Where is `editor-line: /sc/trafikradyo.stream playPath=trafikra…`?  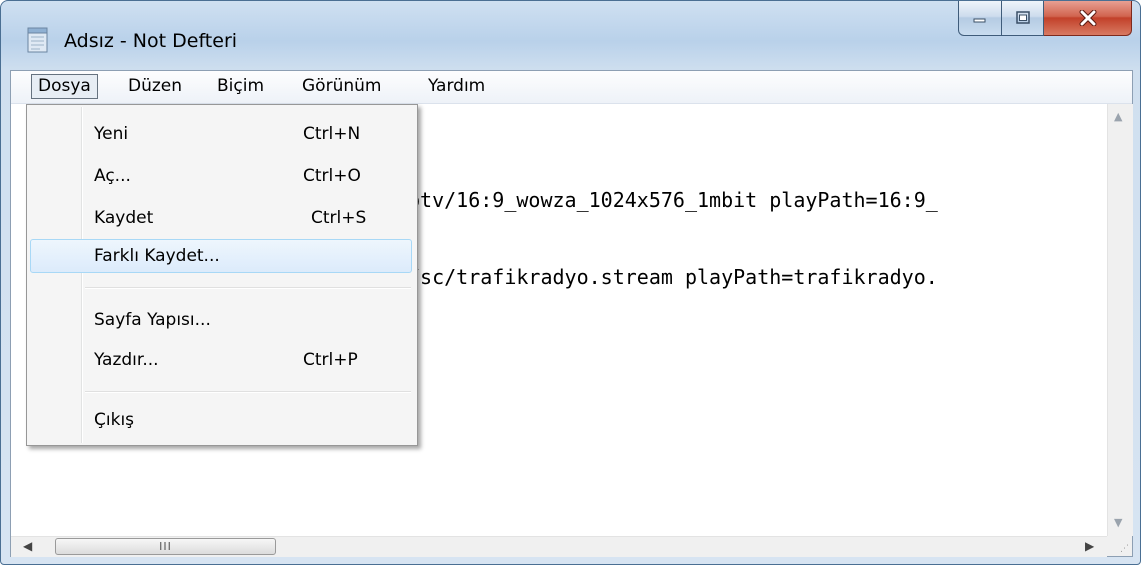 editor-line: /sc/trafikradyo.stream playPath=trafikra… is located at coordinates (673, 277).